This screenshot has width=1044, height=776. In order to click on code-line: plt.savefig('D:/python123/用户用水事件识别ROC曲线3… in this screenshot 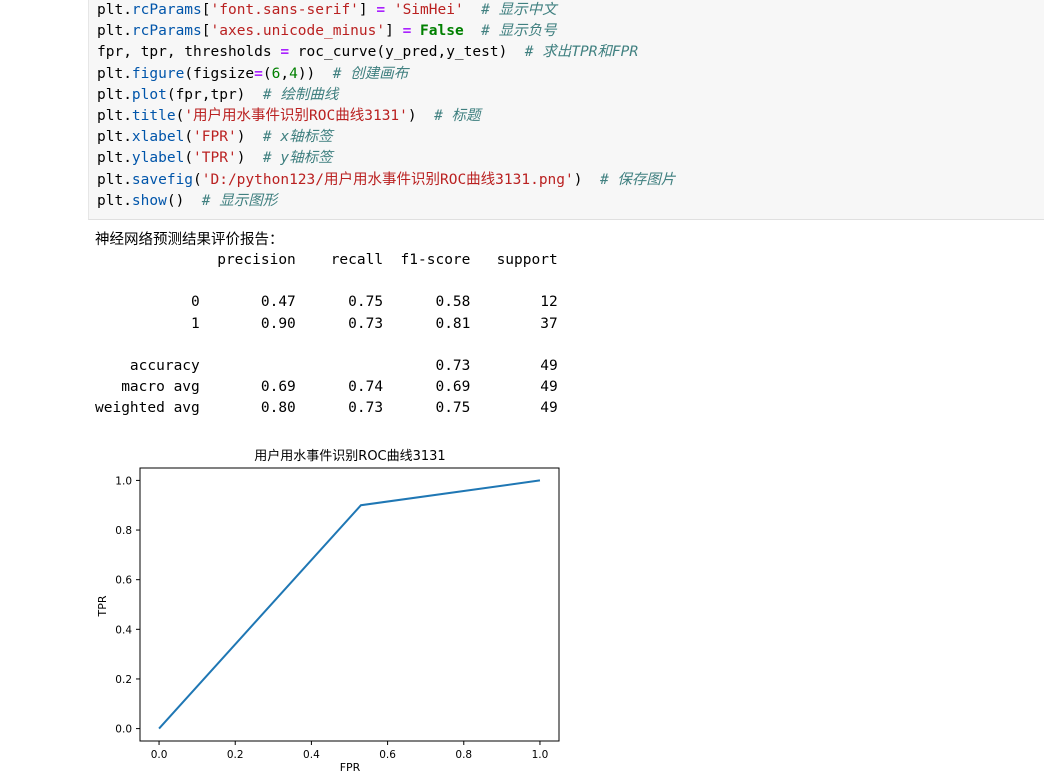, I will do `click(570, 180)`.